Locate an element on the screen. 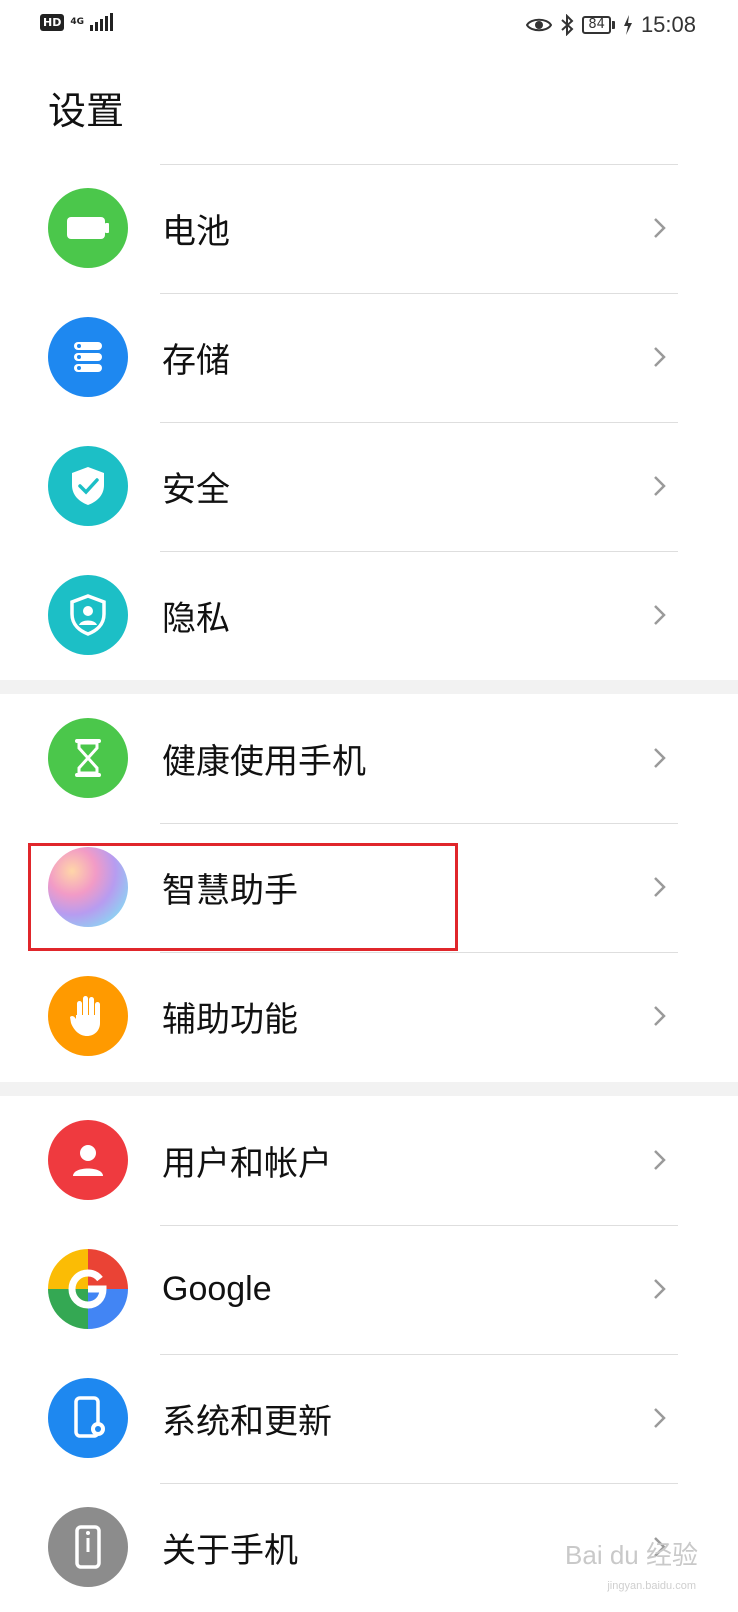 Image resolution: width=738 pixels, height=1612 pixels. settings-item-system-update: 系统和更新 is located at coordinates (369, 1418).